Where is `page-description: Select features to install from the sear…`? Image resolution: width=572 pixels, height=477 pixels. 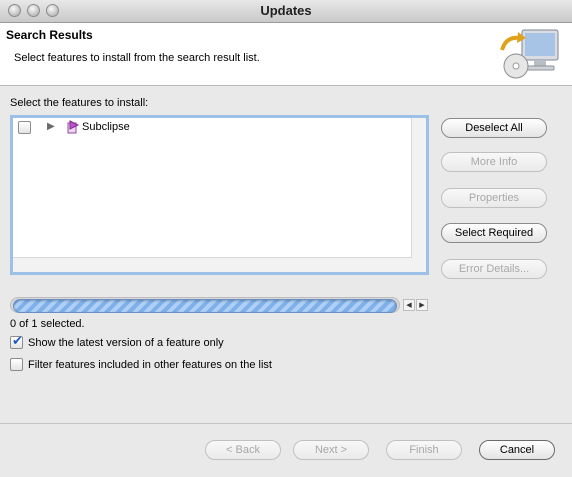
page-description: Select features to install from the sear… is located at coordinates (137, 58).